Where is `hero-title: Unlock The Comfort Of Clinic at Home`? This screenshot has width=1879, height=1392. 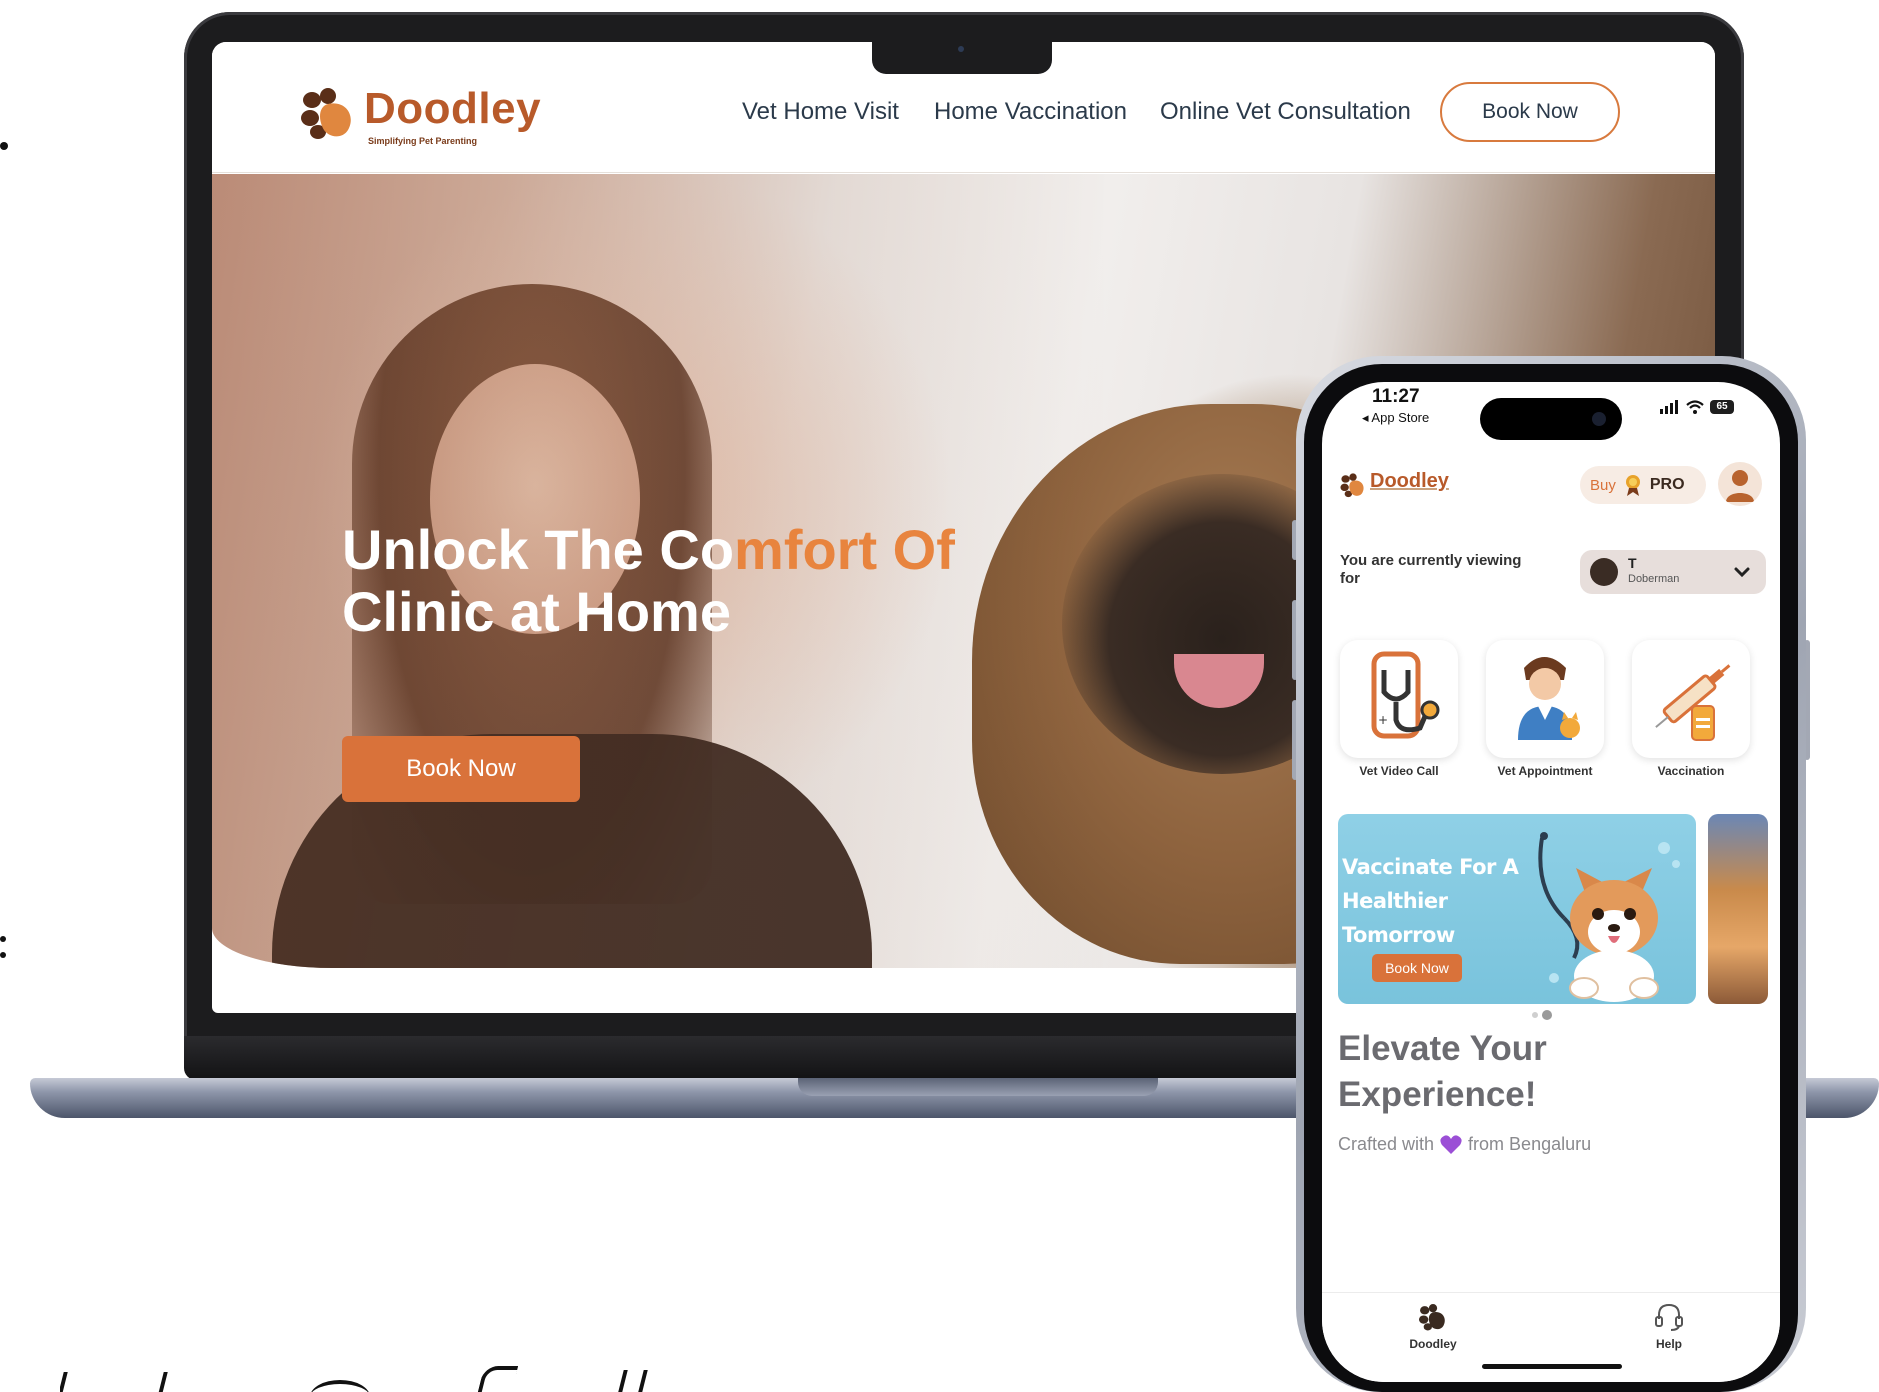
hero-title: Unlock The Comfort Of Clinic at Home is located at coordinates (722, 581).